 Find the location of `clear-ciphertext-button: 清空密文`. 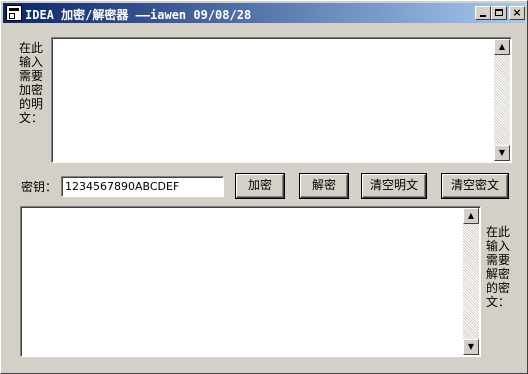

clear-ciphertext-button: 清空密文 is located at coordinates (475, 186).